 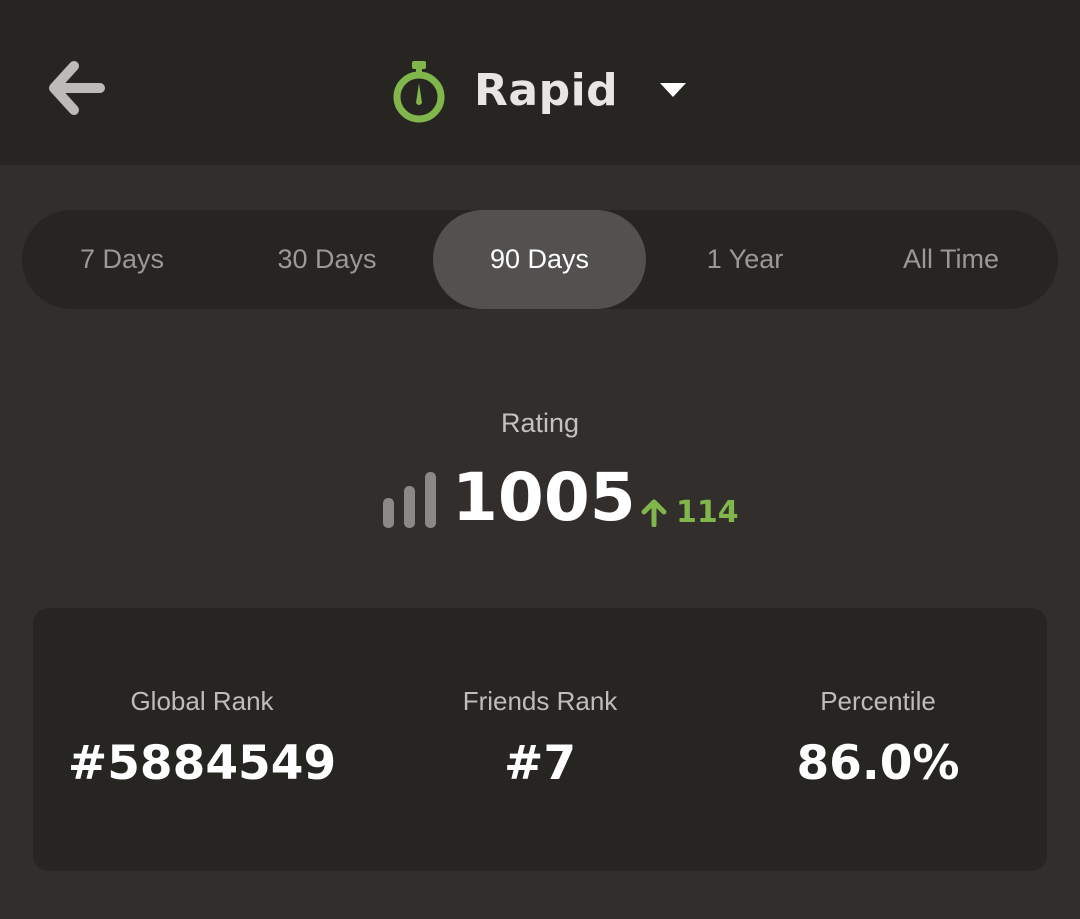 What do you see at coordinates (707, 512) in the screenshot?
I see `rating-change: 114` at bounding box center [707, 512].